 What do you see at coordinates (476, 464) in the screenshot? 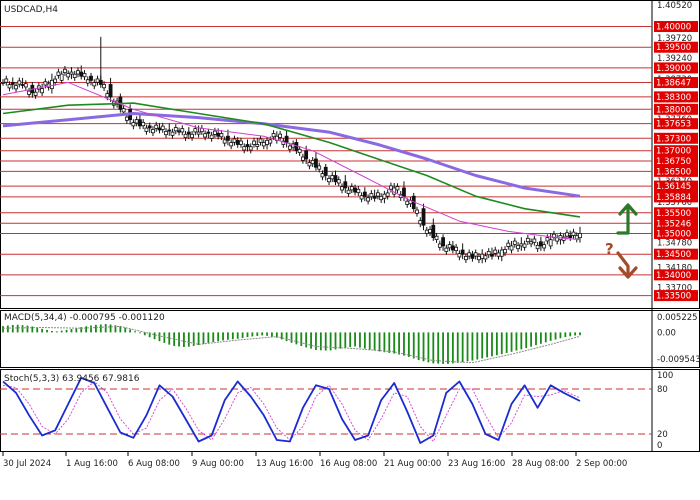
I see `x-tick-label: 23 Aug 16:00` at bounding box center [476, 464].